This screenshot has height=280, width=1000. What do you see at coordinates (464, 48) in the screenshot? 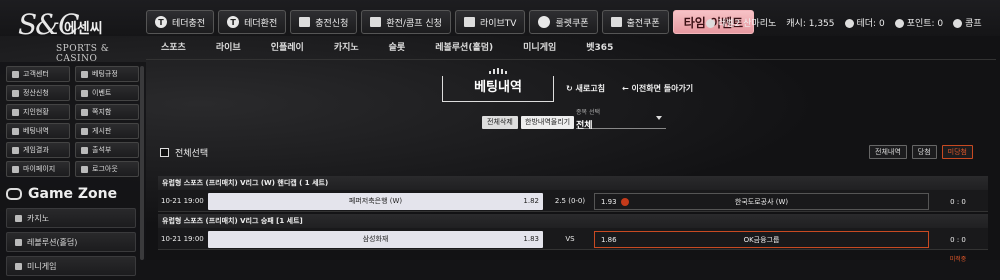
I see `subnav-revolution: 레볼루션(홀덤)` at bounding box center [464, 48].